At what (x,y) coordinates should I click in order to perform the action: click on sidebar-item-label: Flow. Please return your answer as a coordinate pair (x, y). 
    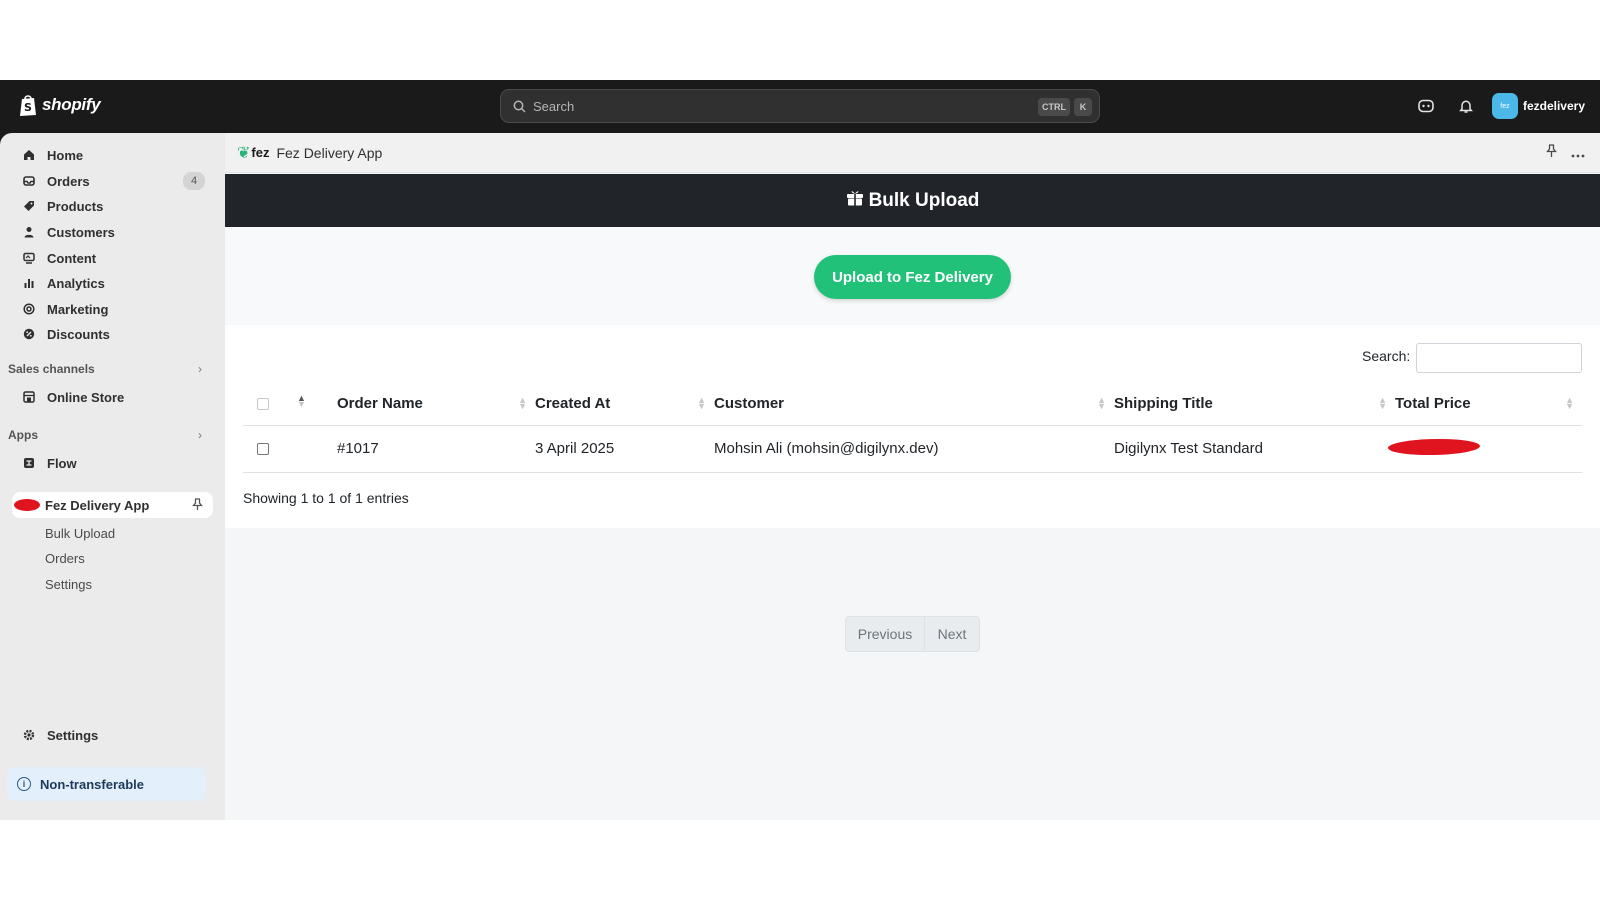
    Looking at the image, I should click on (62, 463).